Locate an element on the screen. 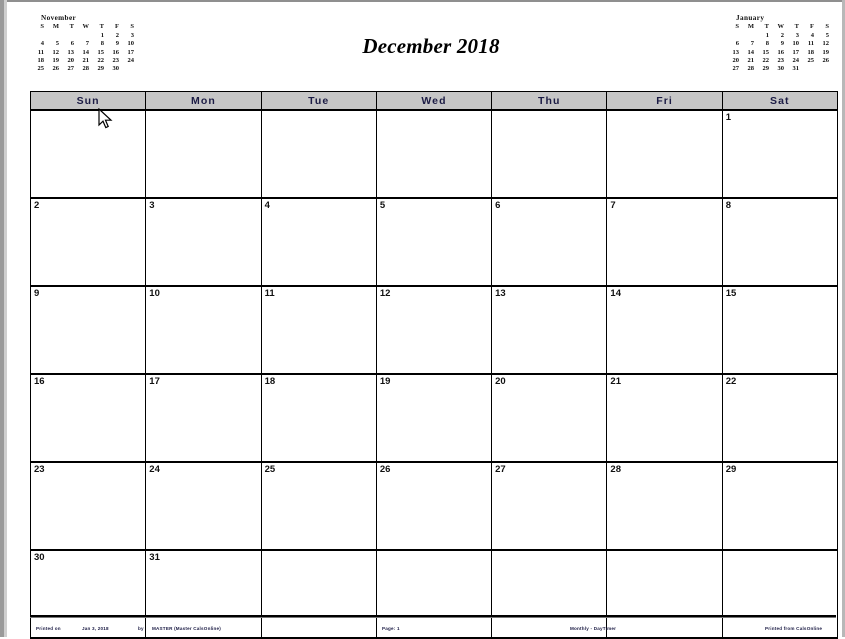 Image resolution: width=845 pixels, height=639 pixels. day-cell: 24 is located at coordinates (203, 506).